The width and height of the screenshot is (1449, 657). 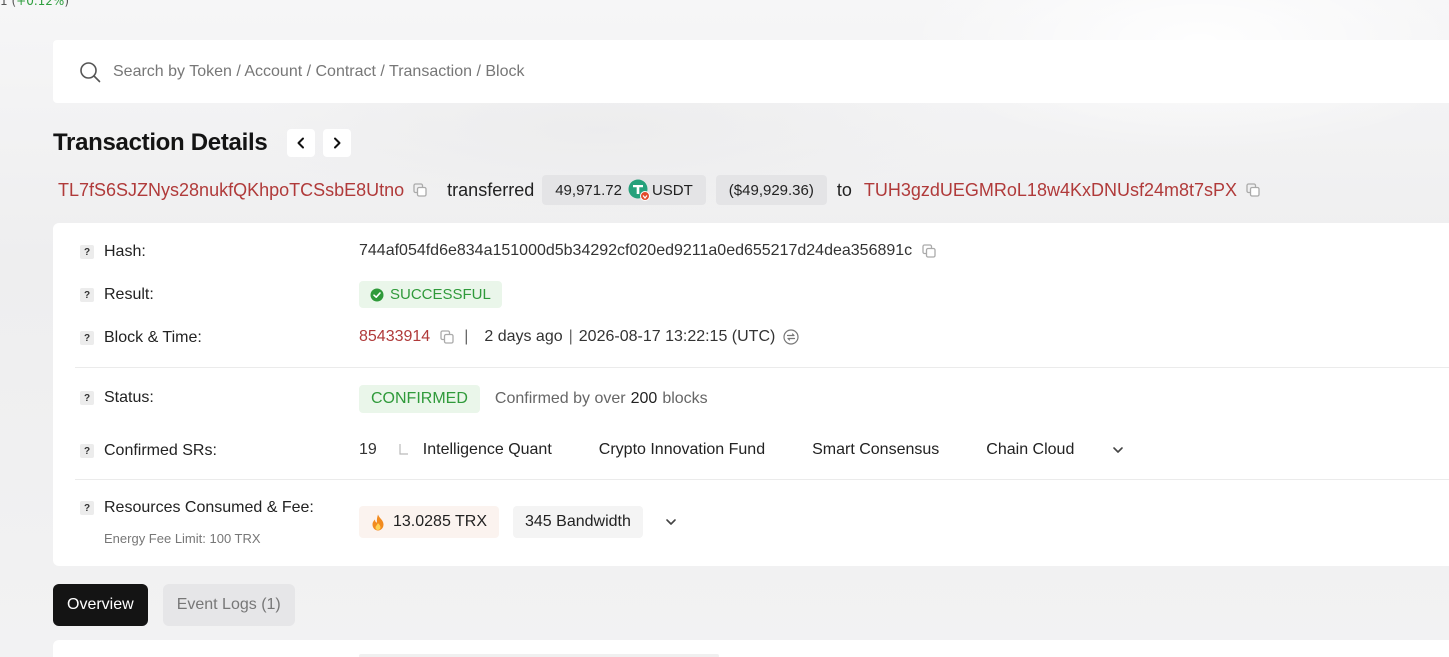 I want to click on fee-value: 13.0285 TRX, so click(x=440, y=521).